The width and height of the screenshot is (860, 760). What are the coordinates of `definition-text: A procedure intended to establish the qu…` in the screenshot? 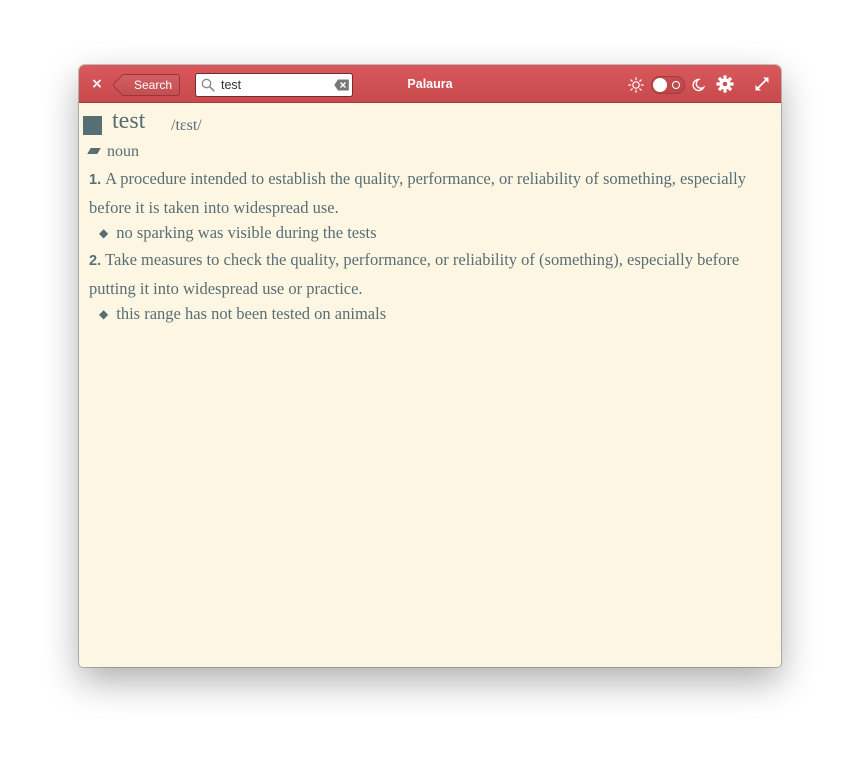 It's located at (417, 193).